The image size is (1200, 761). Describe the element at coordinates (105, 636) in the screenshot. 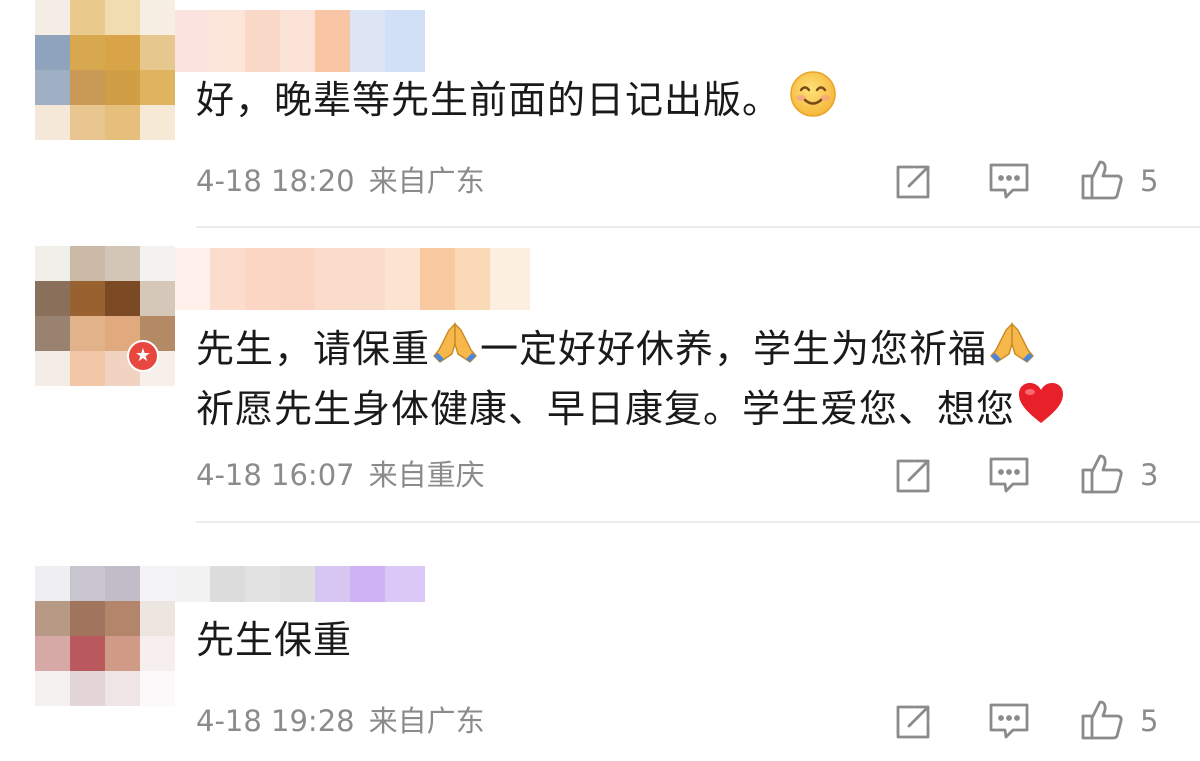

I see `avatar` at that location.